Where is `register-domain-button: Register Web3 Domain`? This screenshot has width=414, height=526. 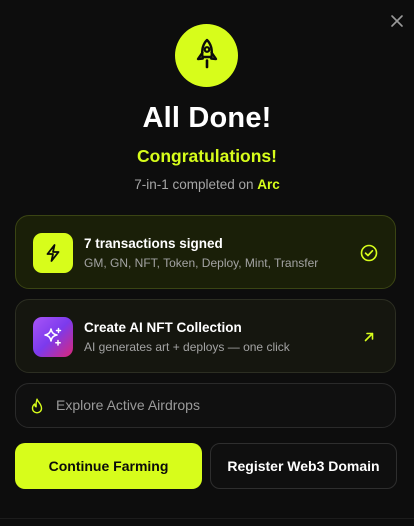 register-domain-button: Register Web3 Domain is located at coordinates (303, 466).